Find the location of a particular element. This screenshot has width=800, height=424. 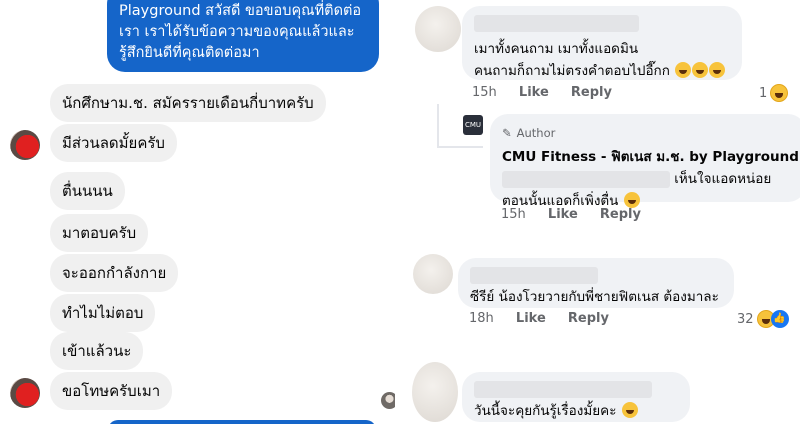

comment-meta: 18h Like Reply is located at coordinates (548, 318).